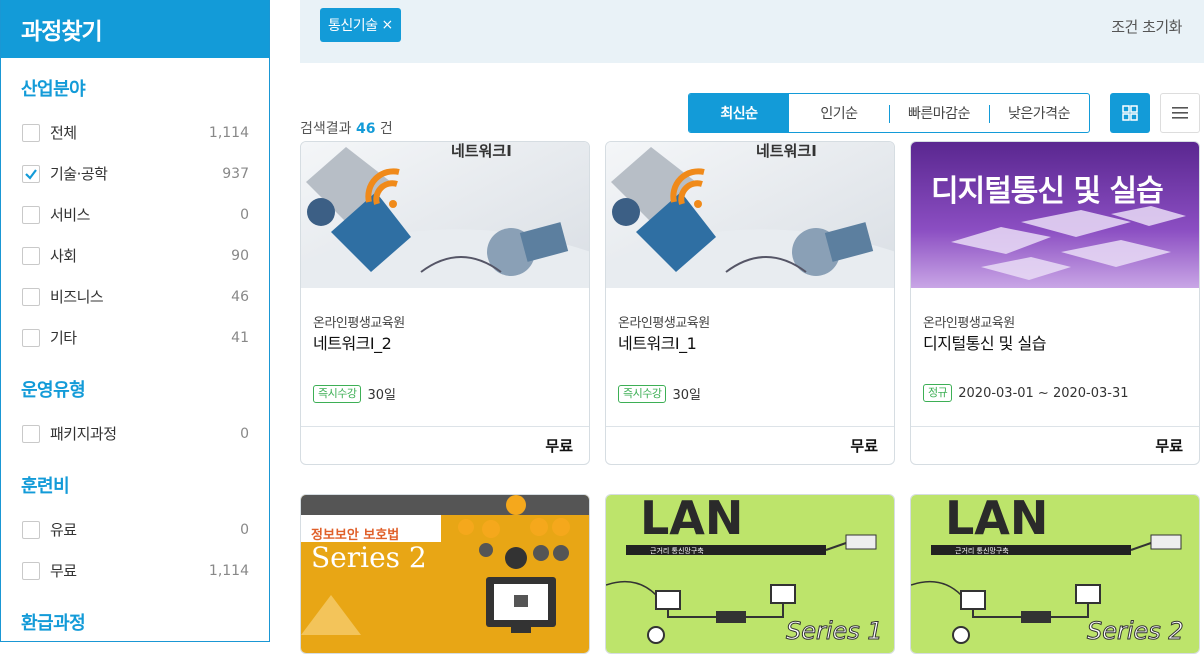 The width and height of the screenshot is (1204, 654). I want to click on course-card: LAN 근거리 통신망구축 Series 2, so click(1055, 574).